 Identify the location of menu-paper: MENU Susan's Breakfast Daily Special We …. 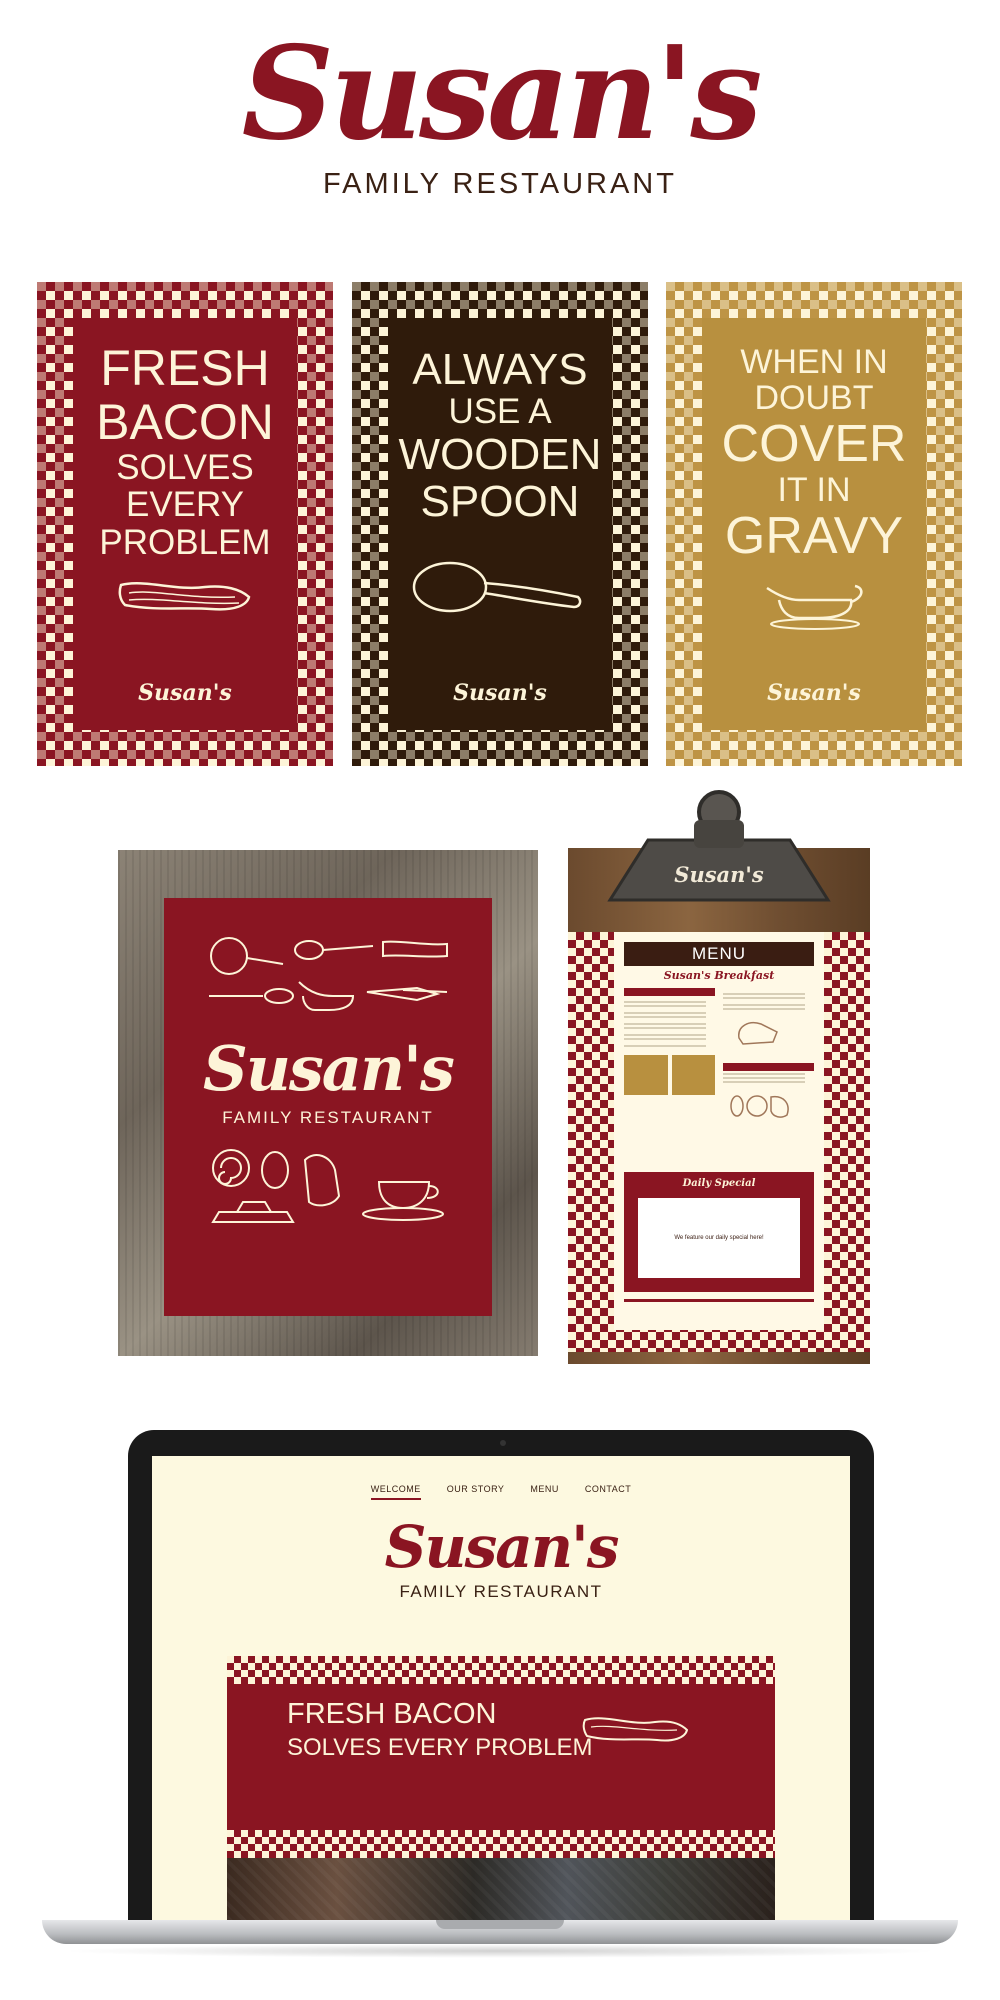
(719, 1142).